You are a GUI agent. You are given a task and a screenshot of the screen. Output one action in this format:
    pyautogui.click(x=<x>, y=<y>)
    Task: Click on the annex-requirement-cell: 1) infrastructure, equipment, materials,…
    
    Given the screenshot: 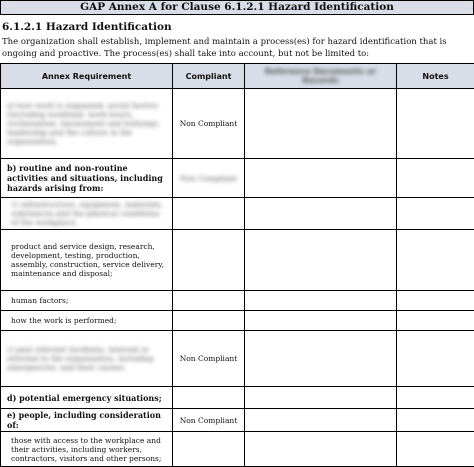 What is the action you would take?
    pyautogui.click(x=87, y=214)
    